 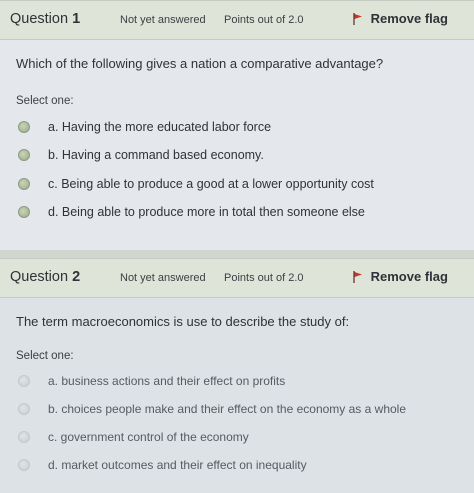 What do you see at coordinates (148, 437) in the screenshot?
I see `option-label: c. government control of the economy` at bounding box center [148, 437].